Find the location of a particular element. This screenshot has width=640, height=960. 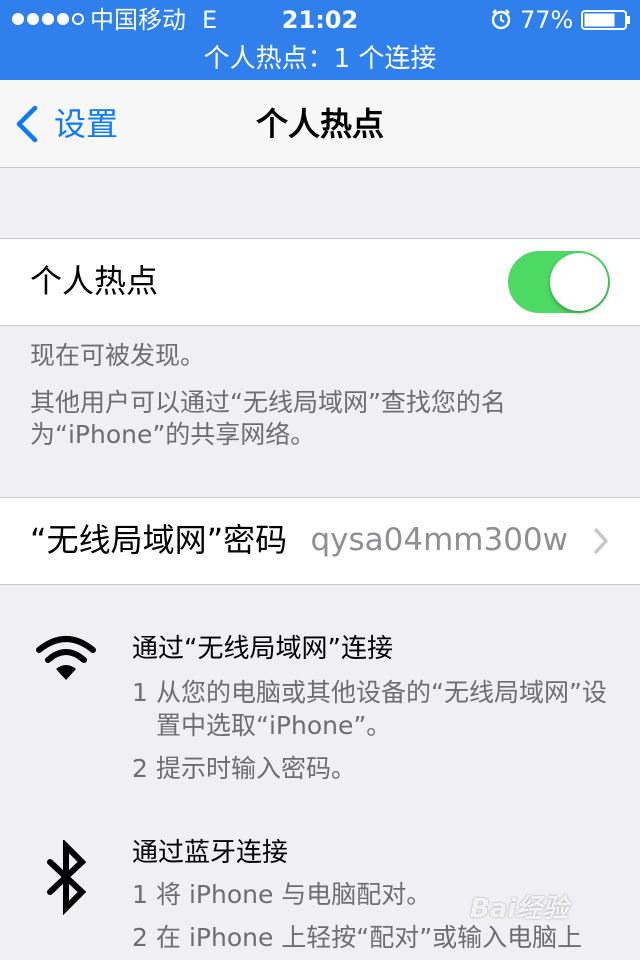

hotspot-toggle is located at coordinates (559, 282).